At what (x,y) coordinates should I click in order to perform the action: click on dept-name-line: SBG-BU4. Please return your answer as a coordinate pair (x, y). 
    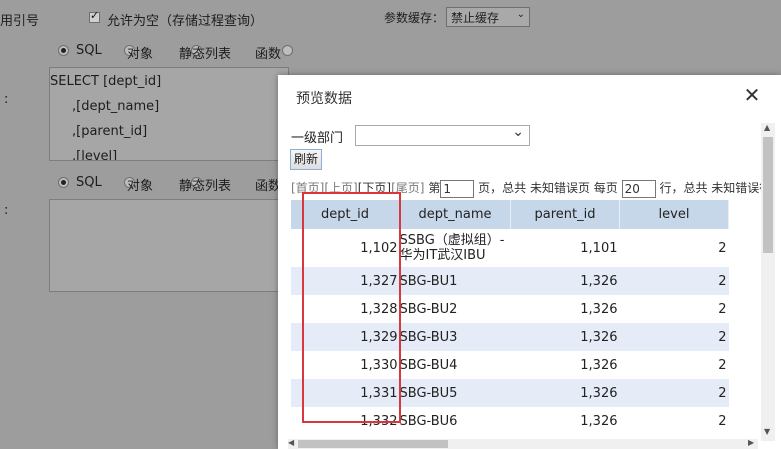
    Looking at the image, I should click on (428, 365).